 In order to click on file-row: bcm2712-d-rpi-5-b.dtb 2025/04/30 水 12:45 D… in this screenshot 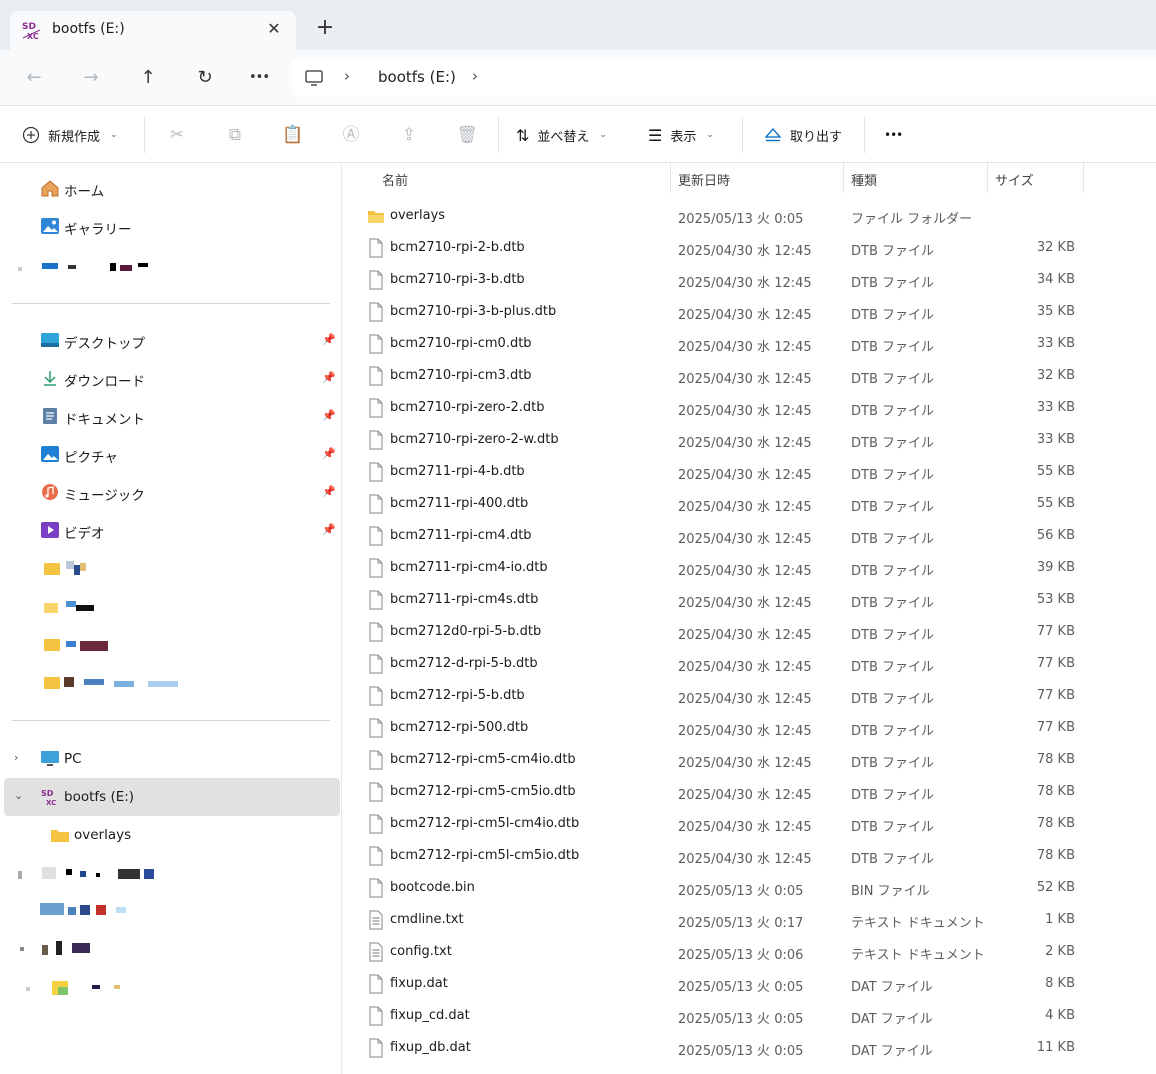, I will do `click(749, 664)`.